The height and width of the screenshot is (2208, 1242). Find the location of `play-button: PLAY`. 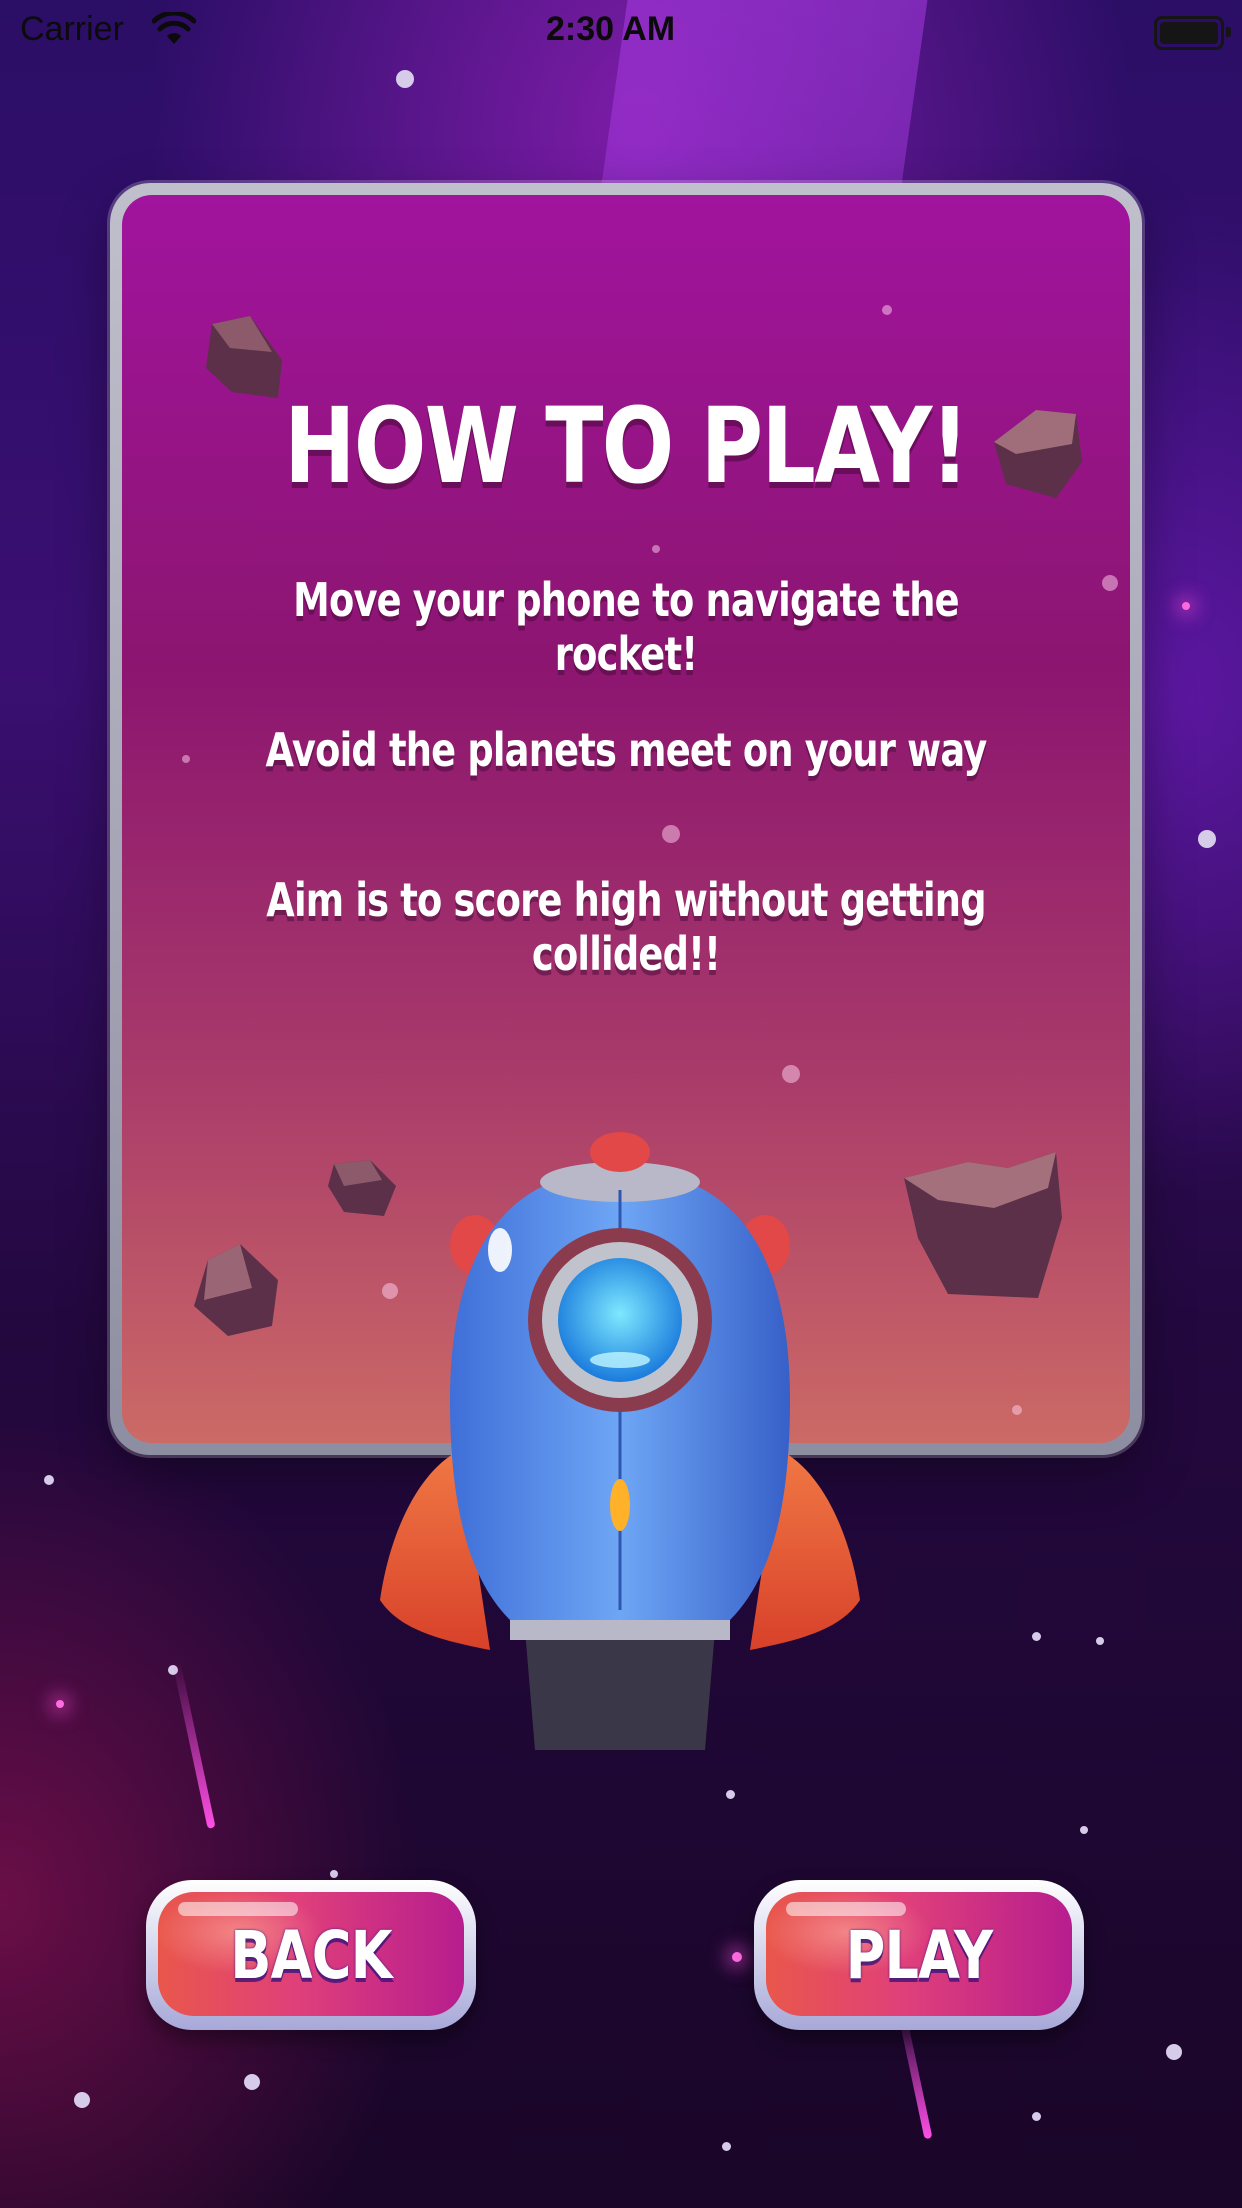

play-button: PLAY is located at coordinates (919, 1955).